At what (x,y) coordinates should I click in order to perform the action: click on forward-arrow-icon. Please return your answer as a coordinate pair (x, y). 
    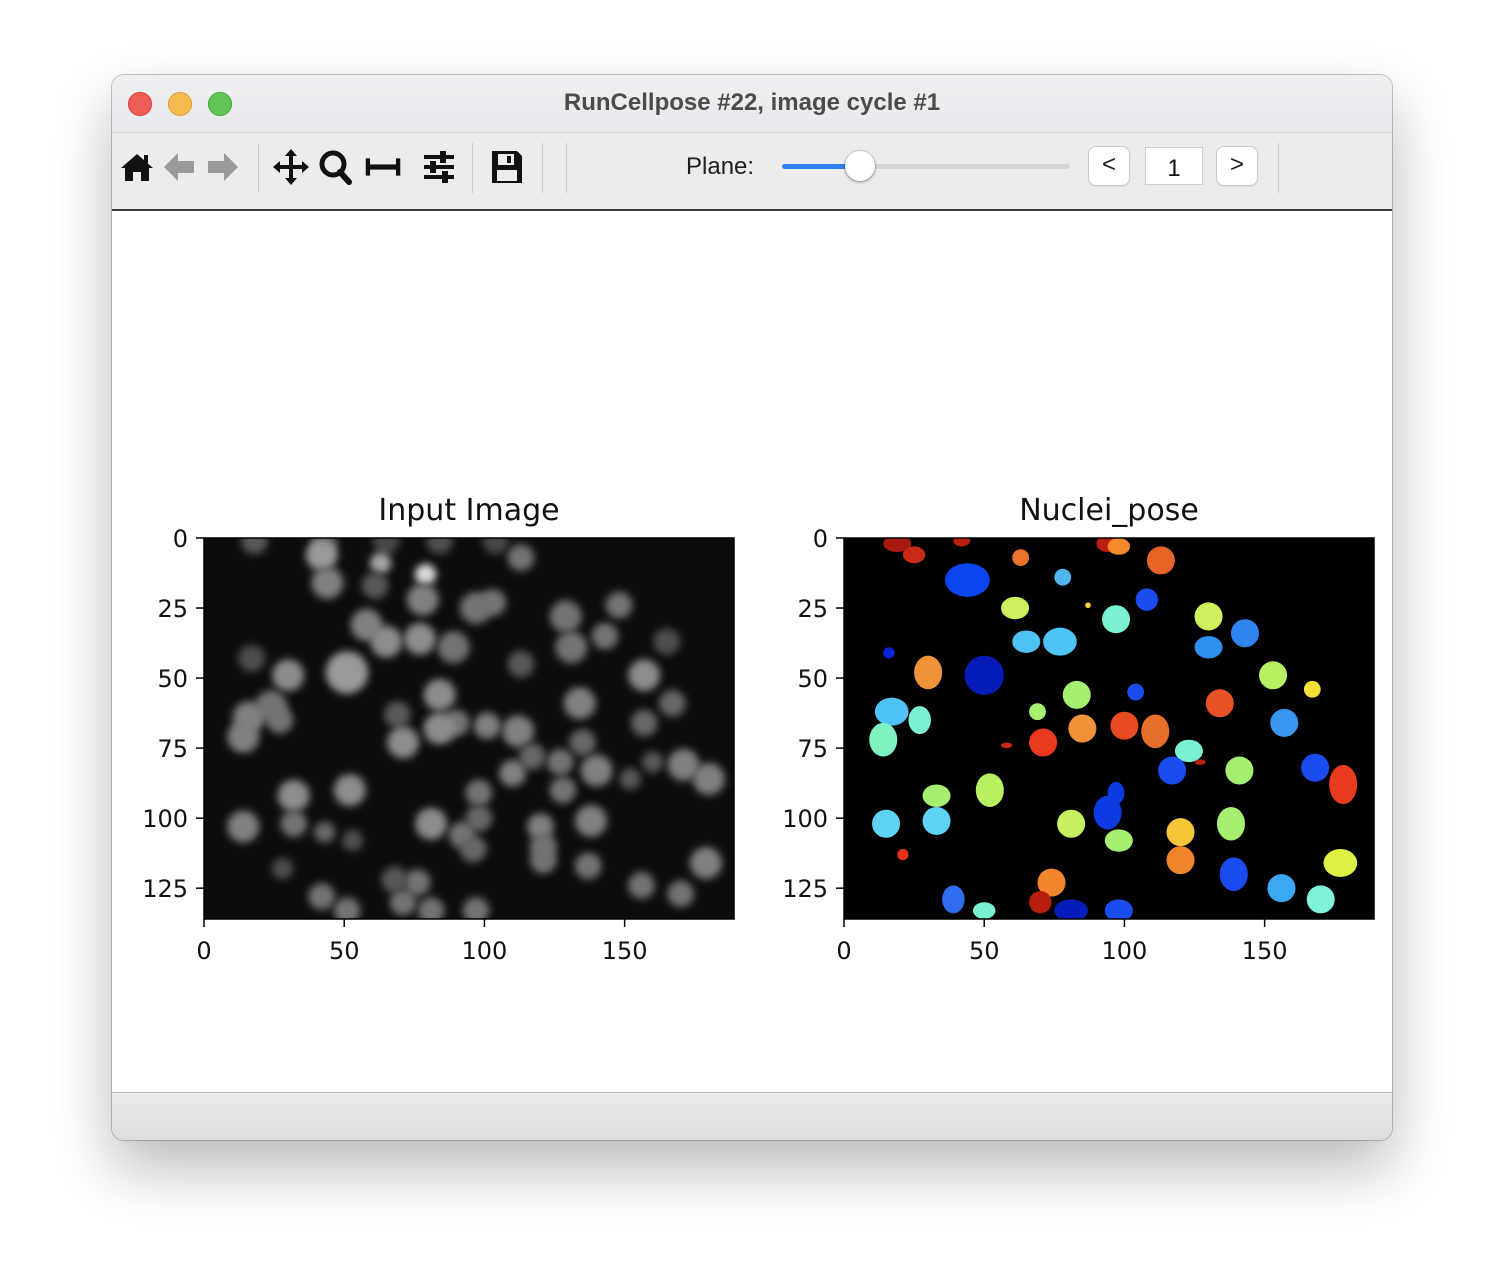
    Looking at the image, I should click on (223, 167).